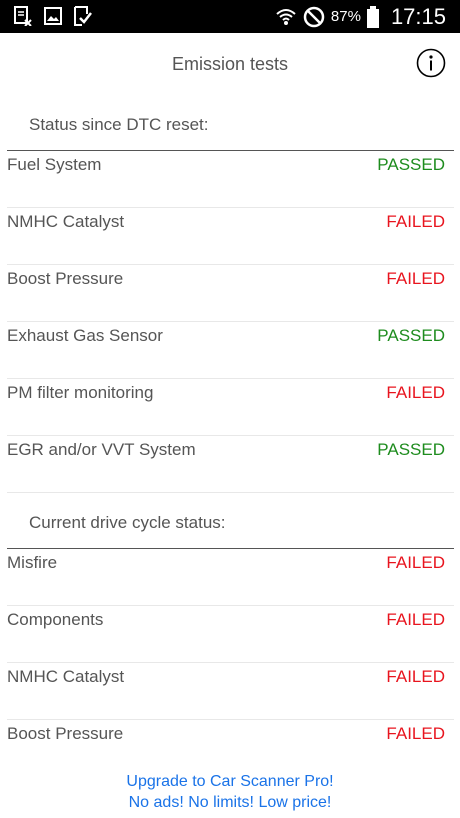  I want to click on page-title: Emission tests, so click(230, 64).